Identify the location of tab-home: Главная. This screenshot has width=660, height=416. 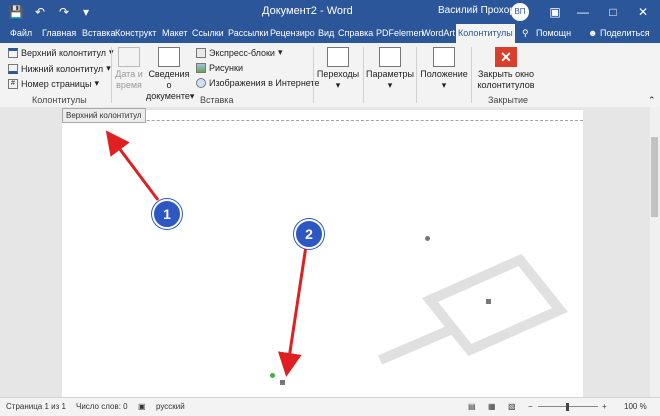
(59, 33).